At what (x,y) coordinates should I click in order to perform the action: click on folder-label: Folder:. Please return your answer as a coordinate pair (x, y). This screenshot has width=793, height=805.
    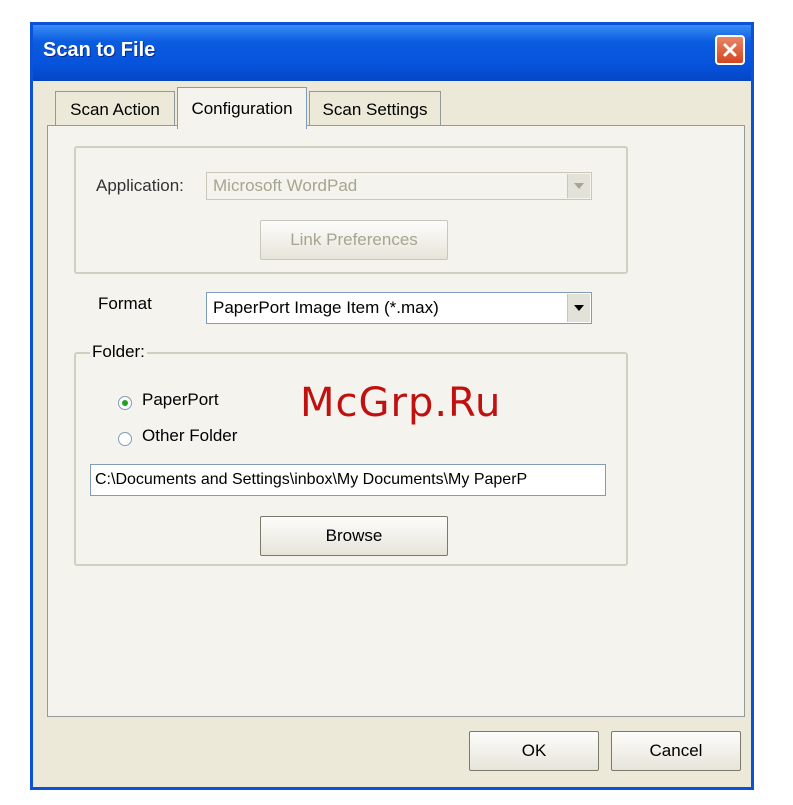
    Looking at the image, I should click on (118, 352).